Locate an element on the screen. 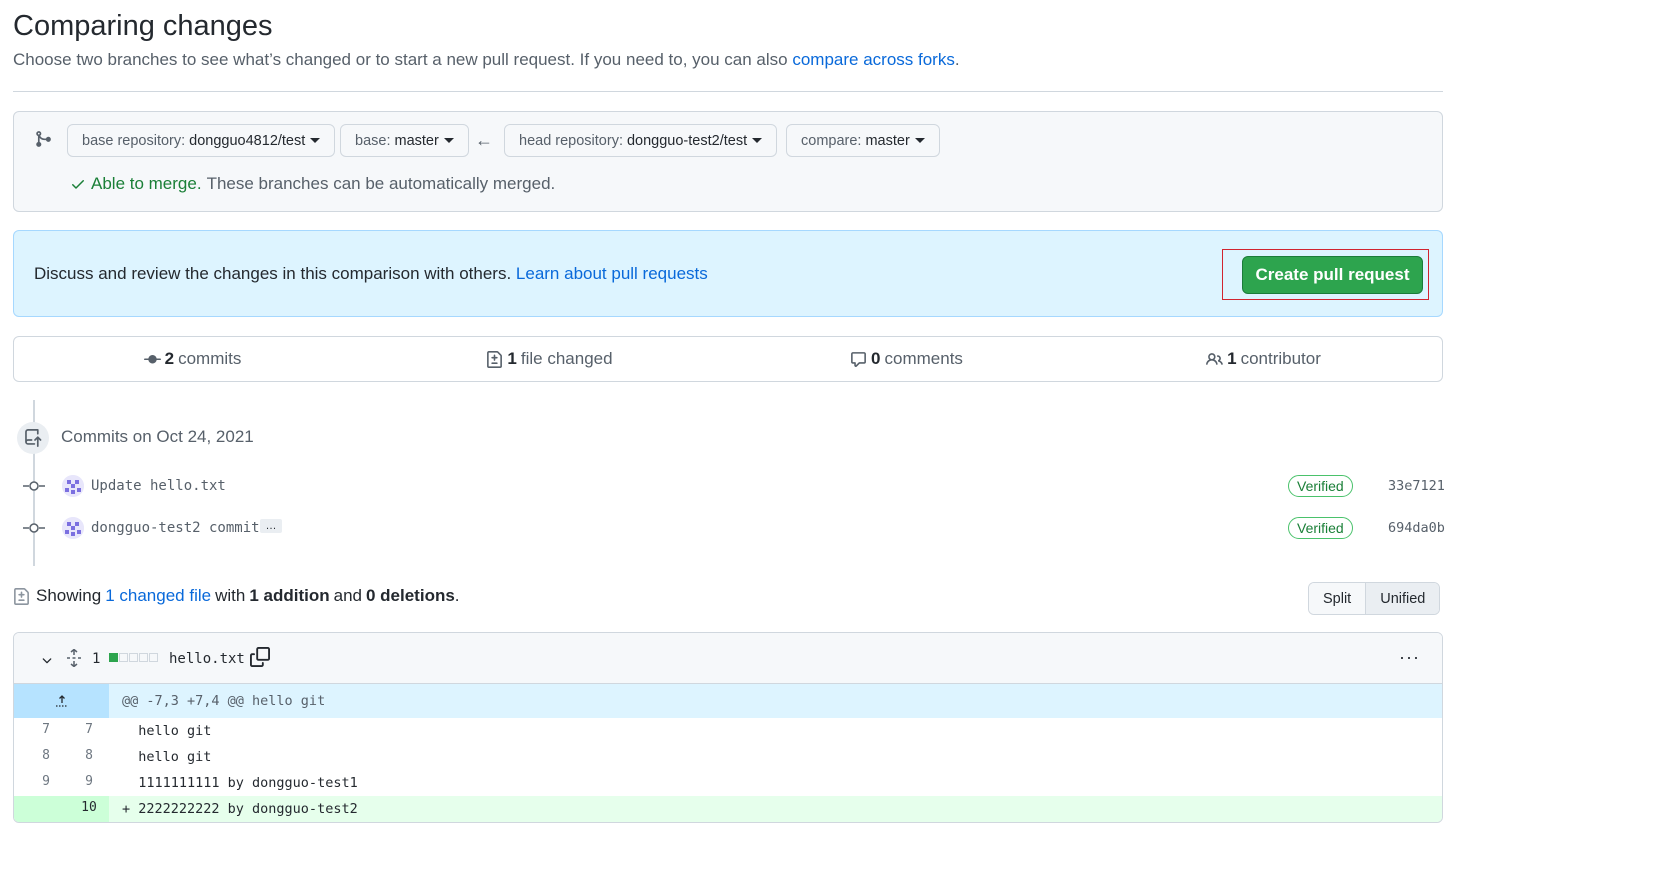  learn-pull-requests-link: Learn about pull requests is located at coordinates (612, 273).